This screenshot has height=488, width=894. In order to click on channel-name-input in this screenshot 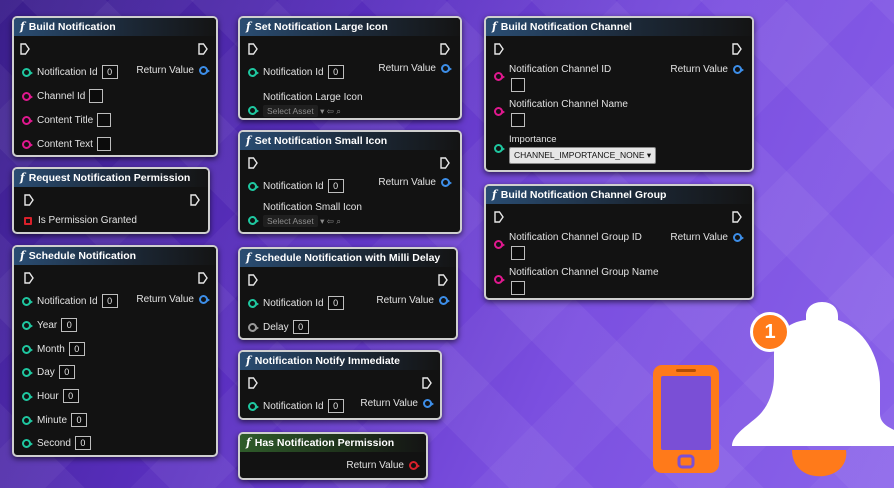, I will do `click(518, 120)`.